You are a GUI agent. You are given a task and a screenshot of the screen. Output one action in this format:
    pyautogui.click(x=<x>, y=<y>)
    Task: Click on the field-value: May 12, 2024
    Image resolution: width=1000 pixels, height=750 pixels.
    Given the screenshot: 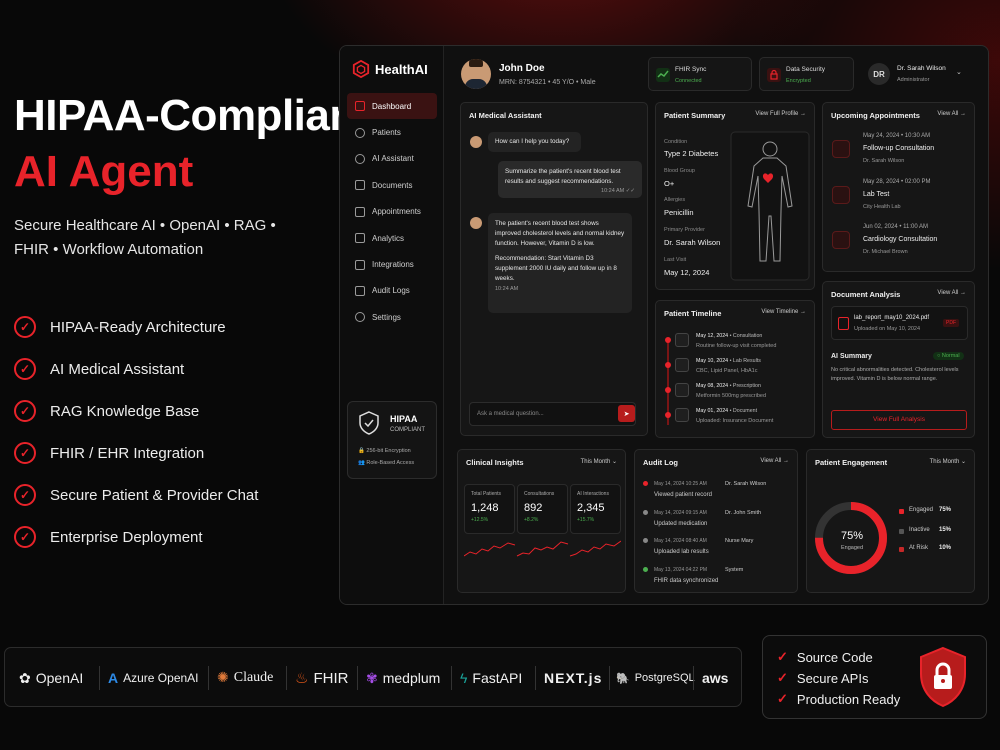 What is the action you would take?
    pyautogui.click(x=687, y=272)
    